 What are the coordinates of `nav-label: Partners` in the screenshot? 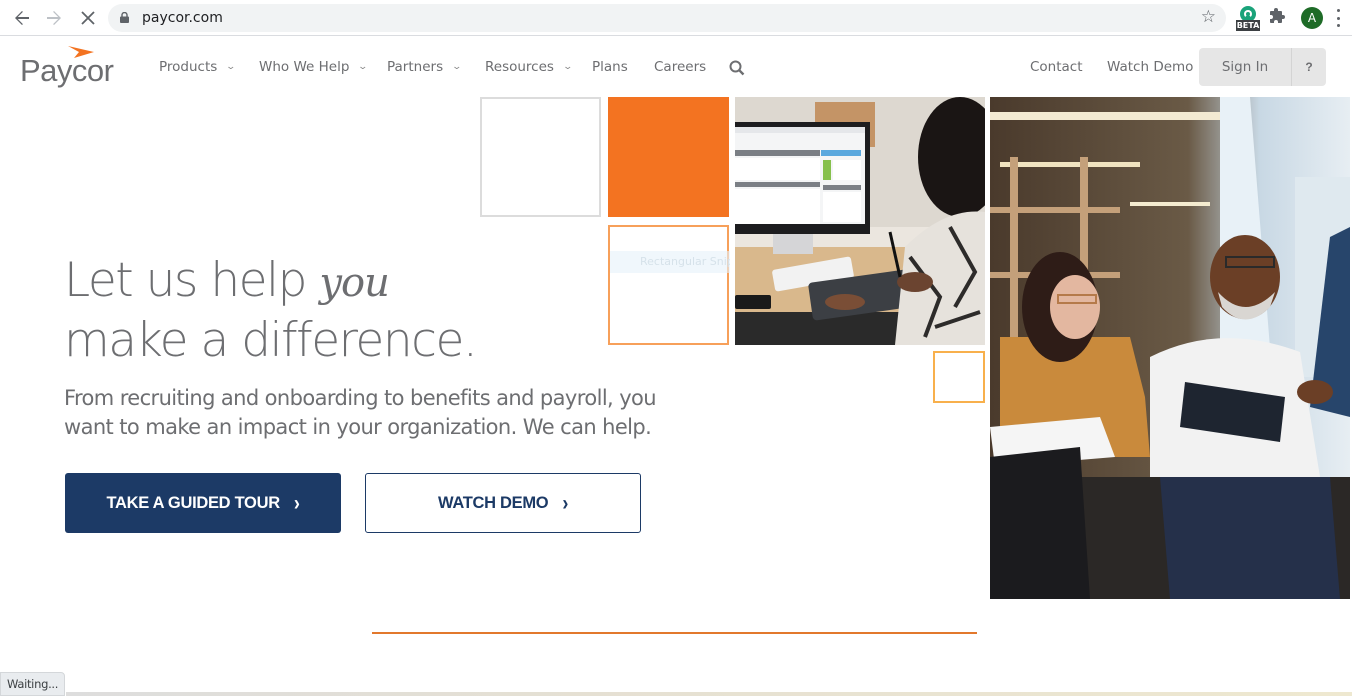 It's located at (415, 67).